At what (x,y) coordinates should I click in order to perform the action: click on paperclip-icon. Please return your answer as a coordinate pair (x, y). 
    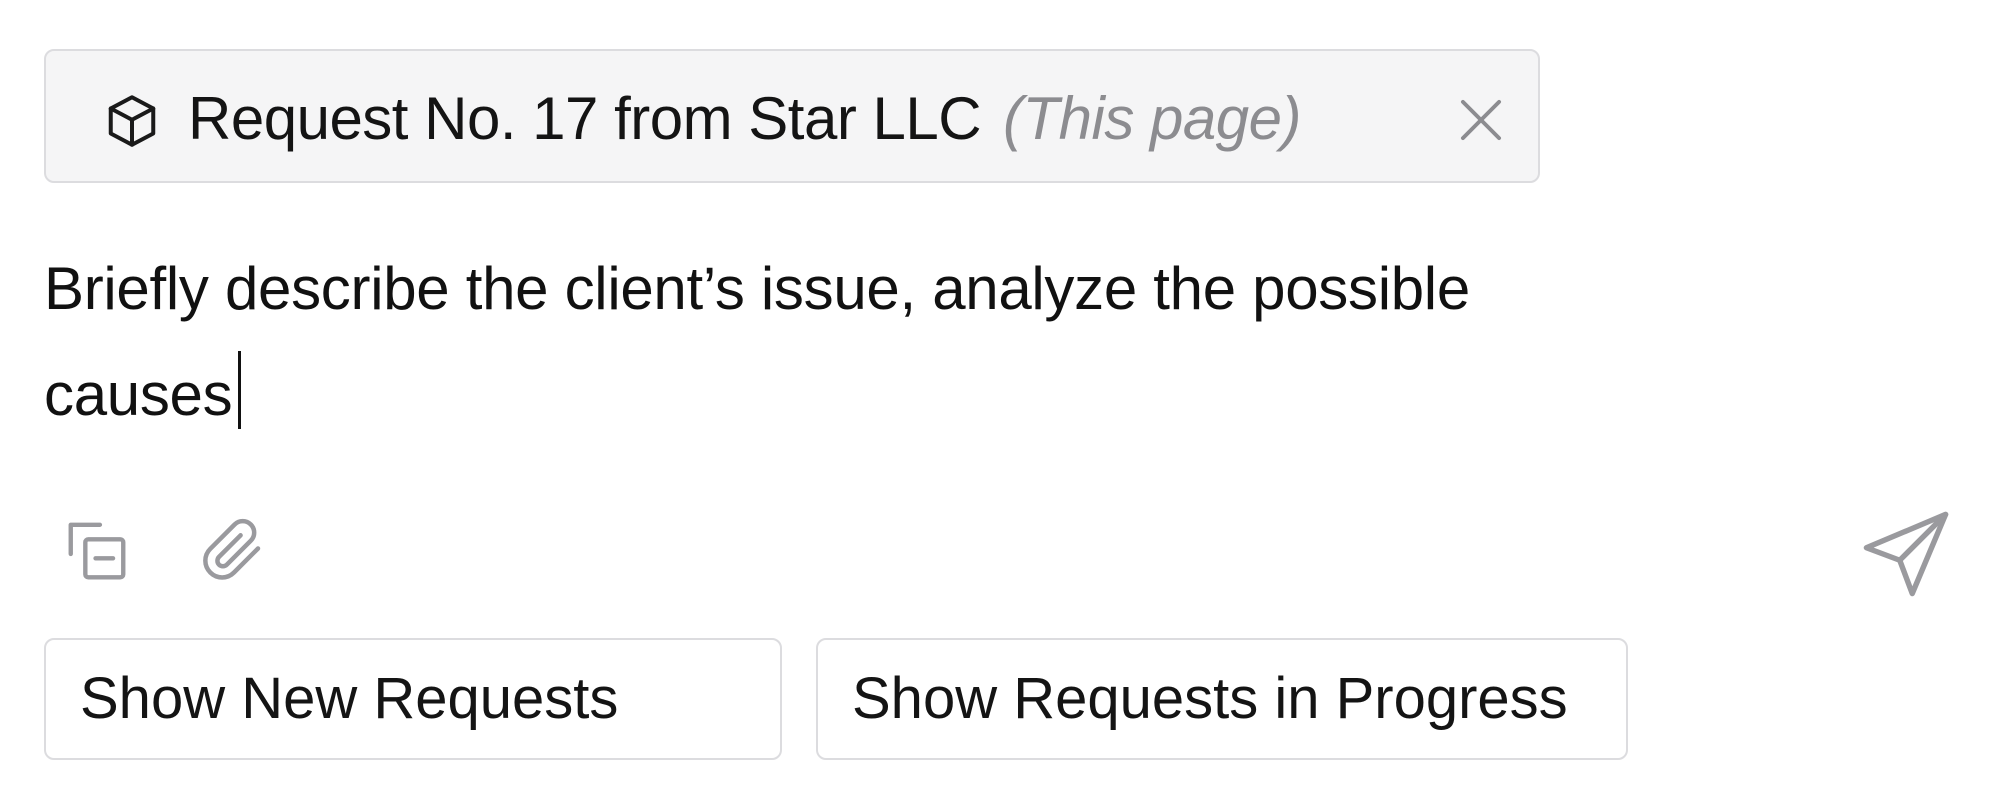
    Looking at the image, I should click on (234, 550).